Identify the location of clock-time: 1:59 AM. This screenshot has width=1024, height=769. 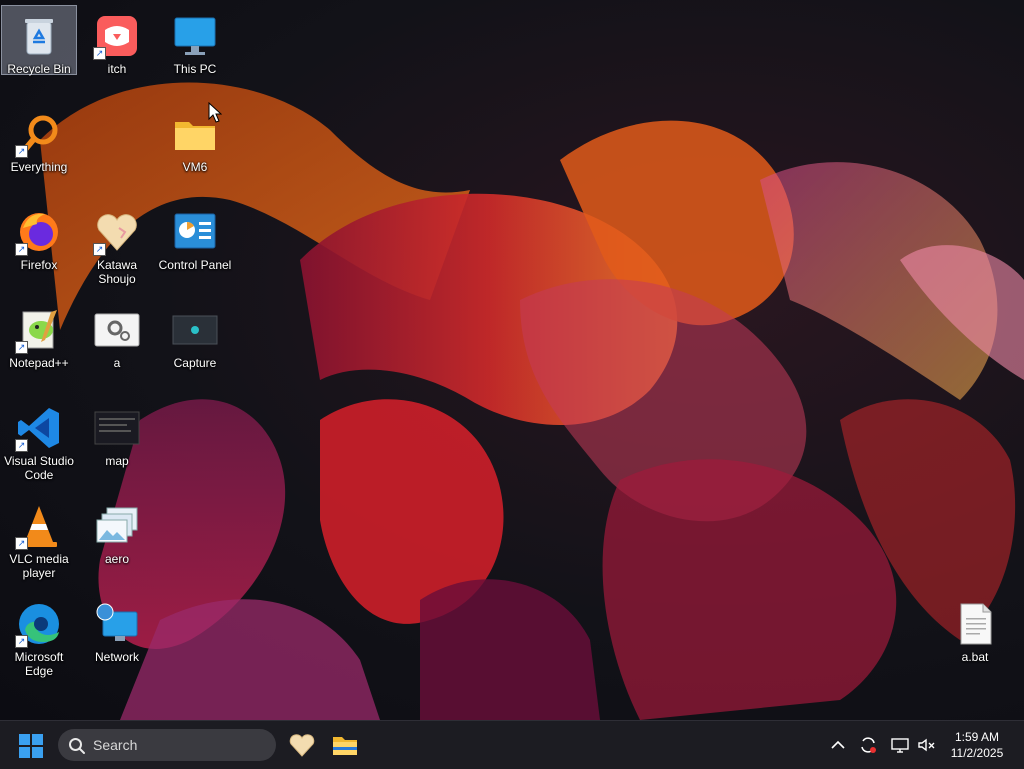
(977, 737).